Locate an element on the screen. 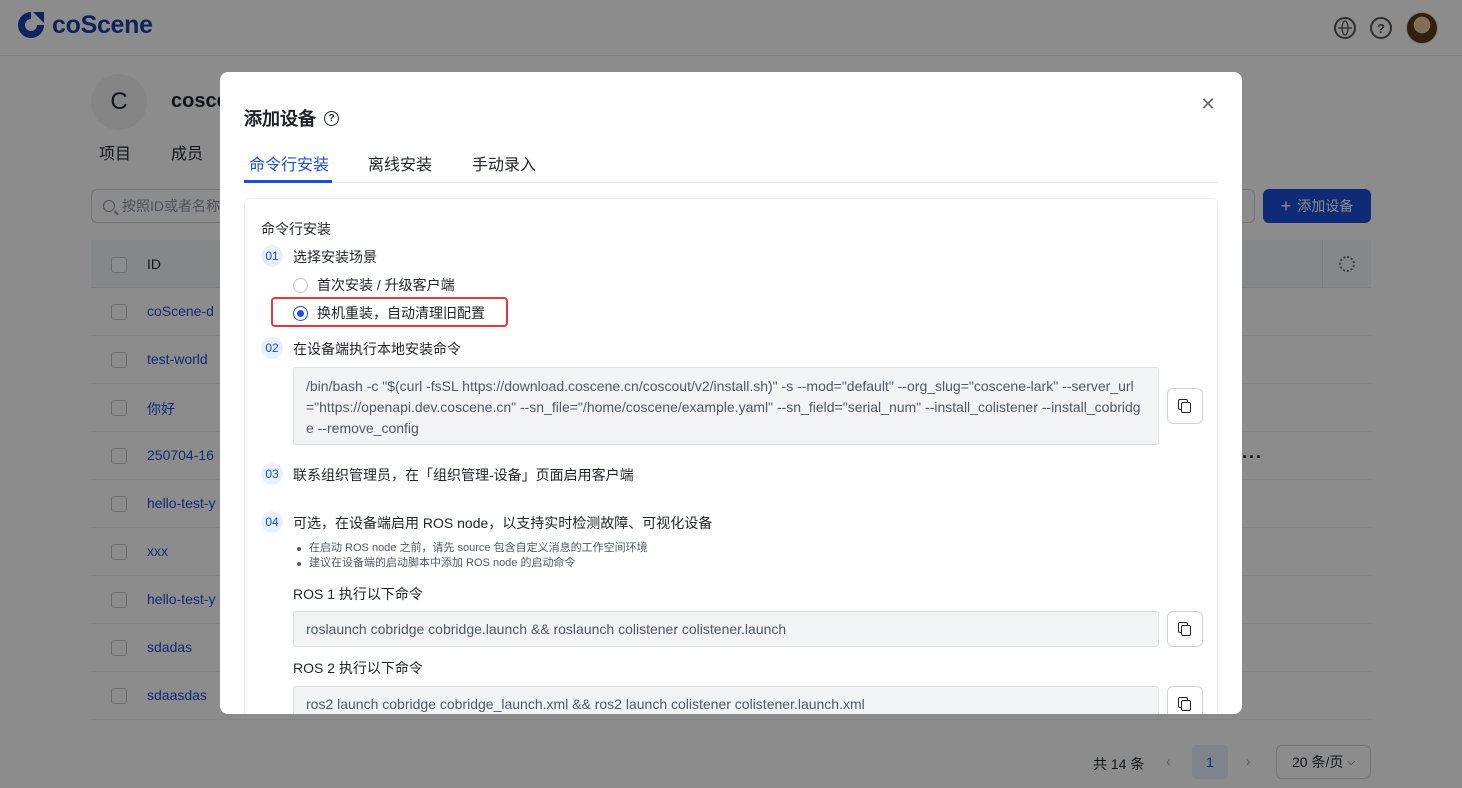 Image resolution: width=1462 pixels, height=788 pixels. radio-reinstall: 换机重装，自动清理旧配置 is located at coordinates (389, 313).